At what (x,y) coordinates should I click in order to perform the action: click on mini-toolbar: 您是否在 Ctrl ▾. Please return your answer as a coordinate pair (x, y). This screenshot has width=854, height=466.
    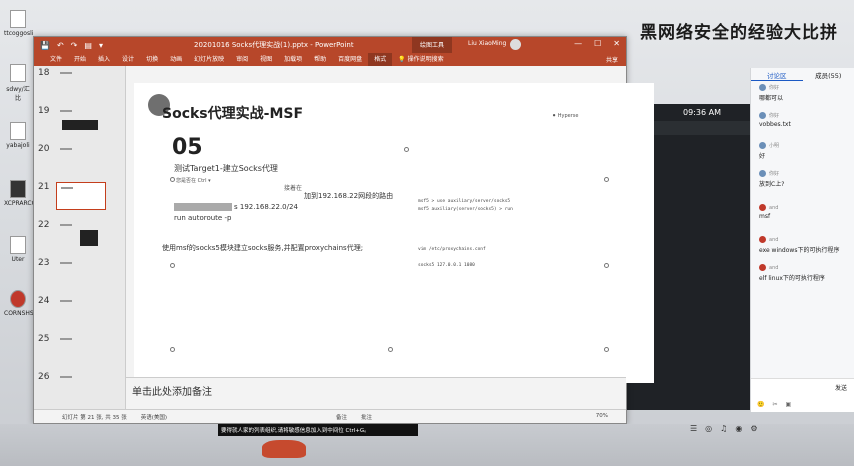
    Looking at the image, I should click on (193, 180).